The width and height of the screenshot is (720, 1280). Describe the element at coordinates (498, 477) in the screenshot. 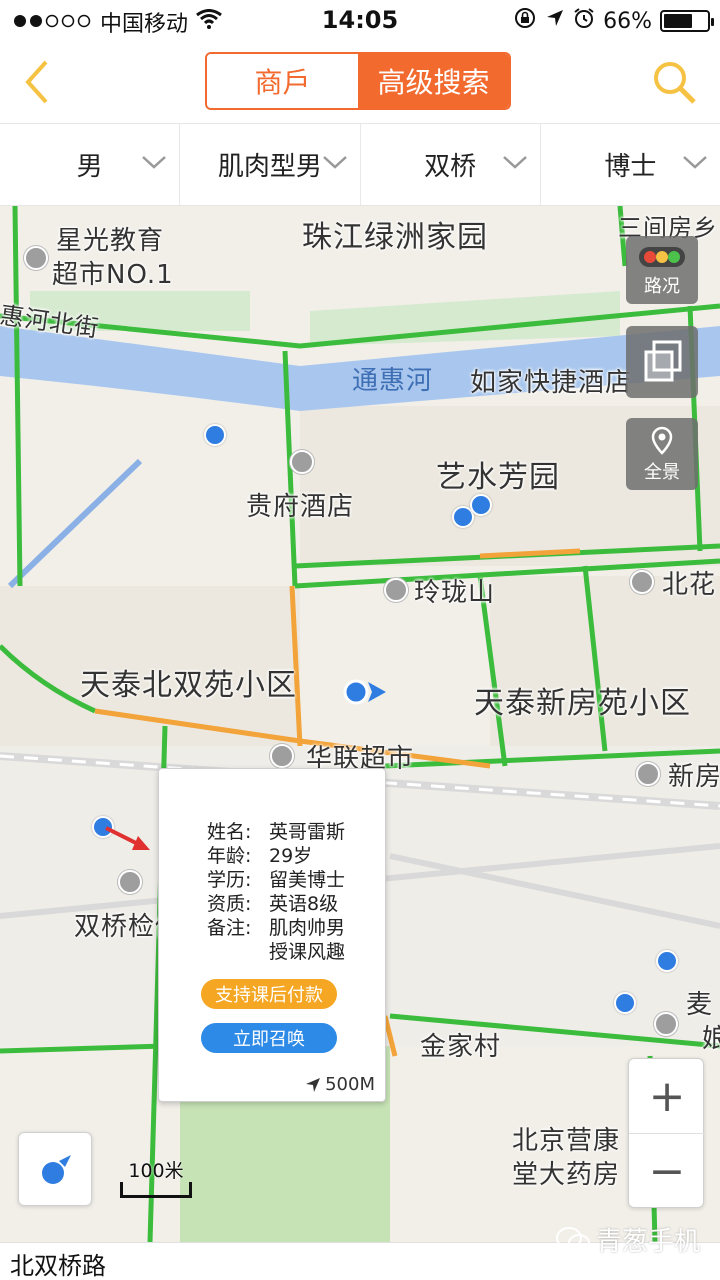

I see `map-label-community: 艺水芳园` at that location.